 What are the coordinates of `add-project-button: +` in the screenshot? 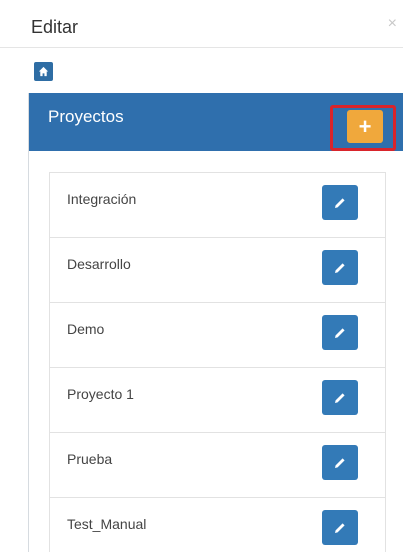 It's located at (365, 126).